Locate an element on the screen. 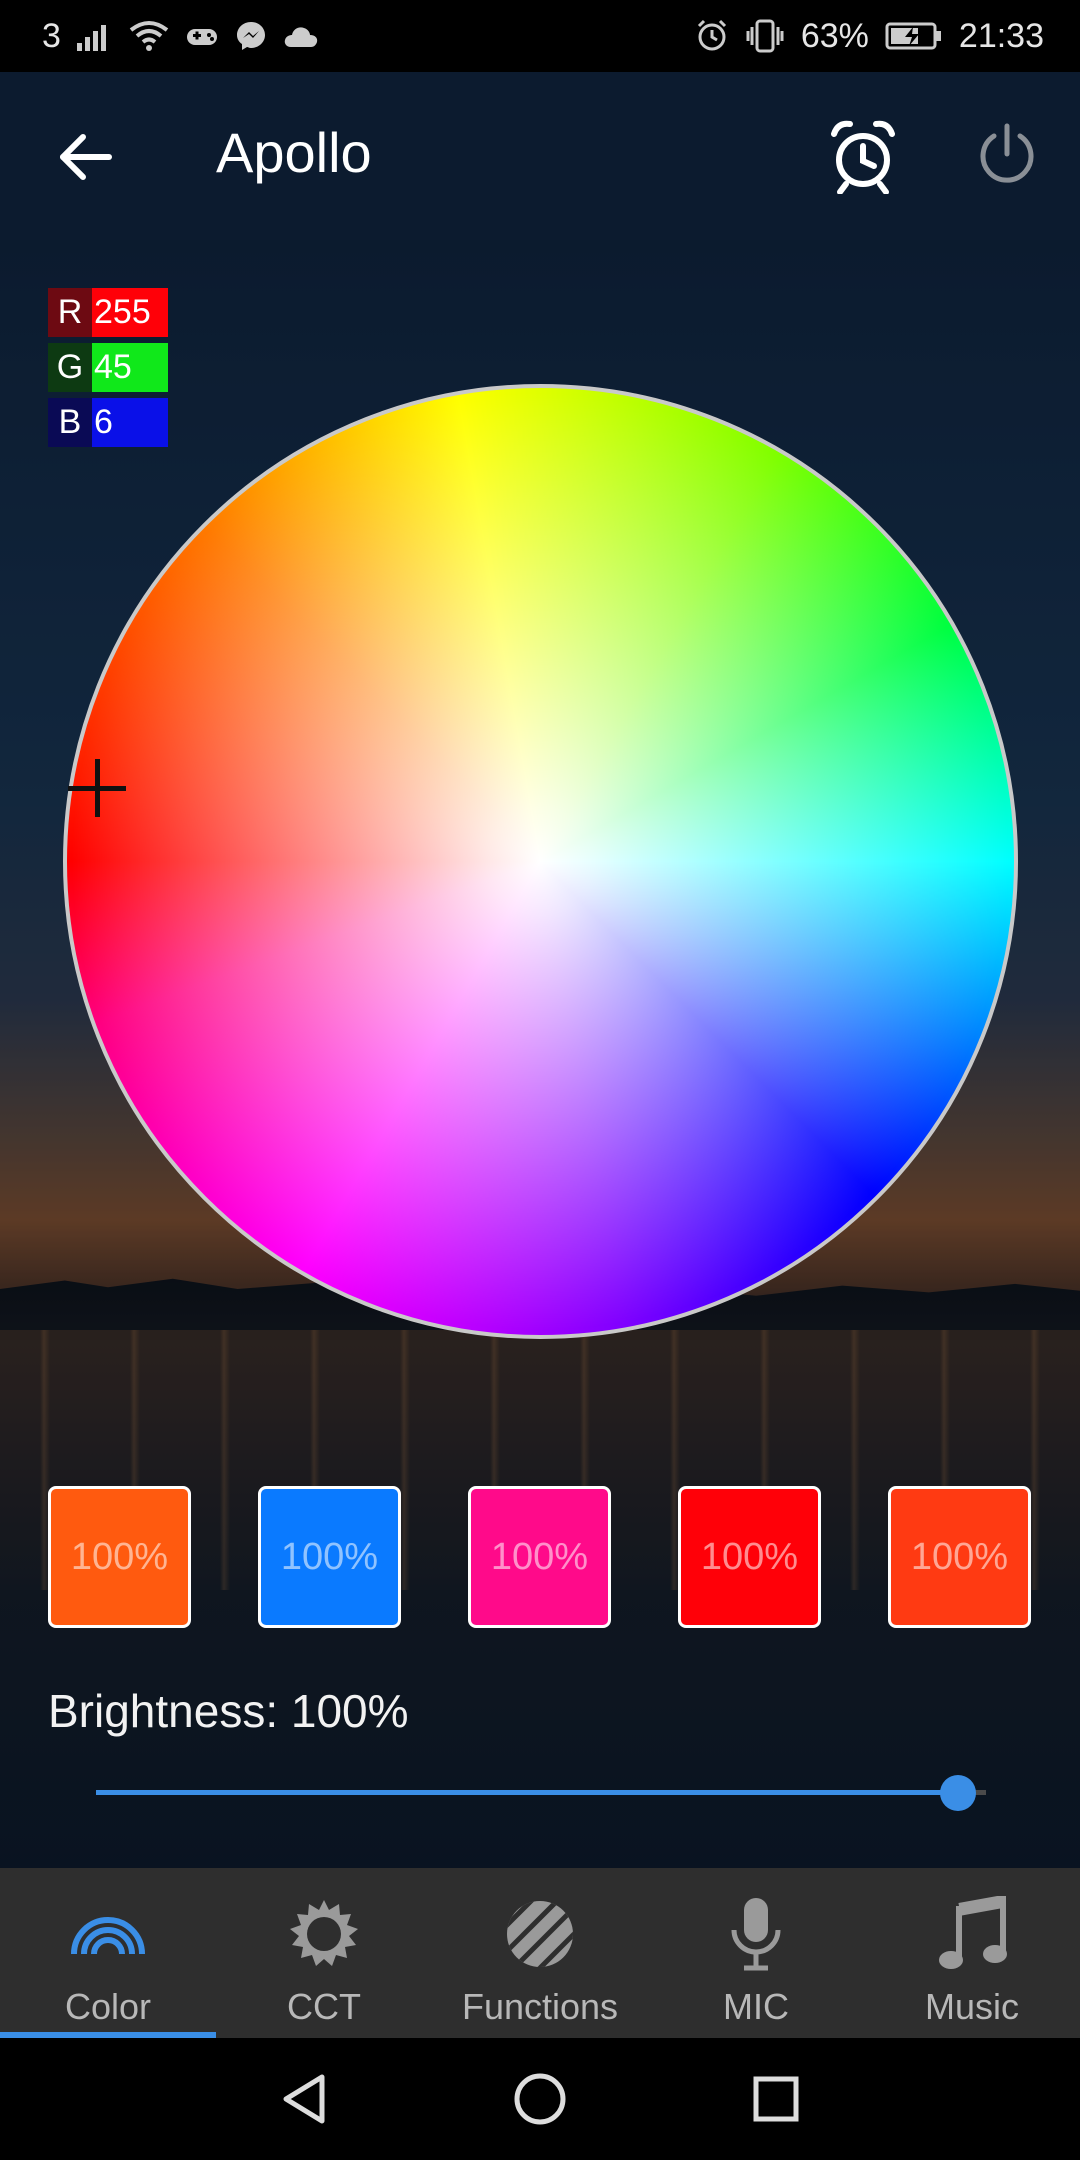  back-button is located at coordinates (85, 157).